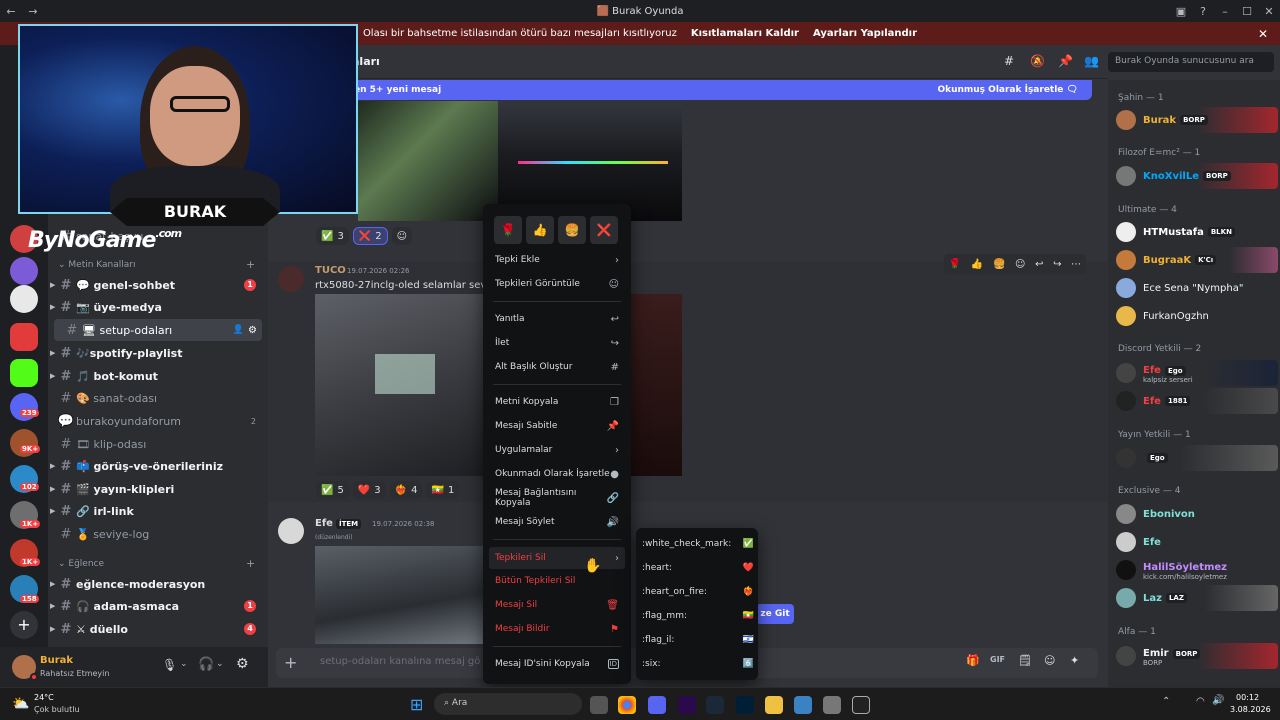 The image size is (1280, 720). What do you see at coordinates (557, 260) in the screenshot?
I see `menu-item-add-reaction: Tepki Ekle ›` at bounding box center [557, 260].